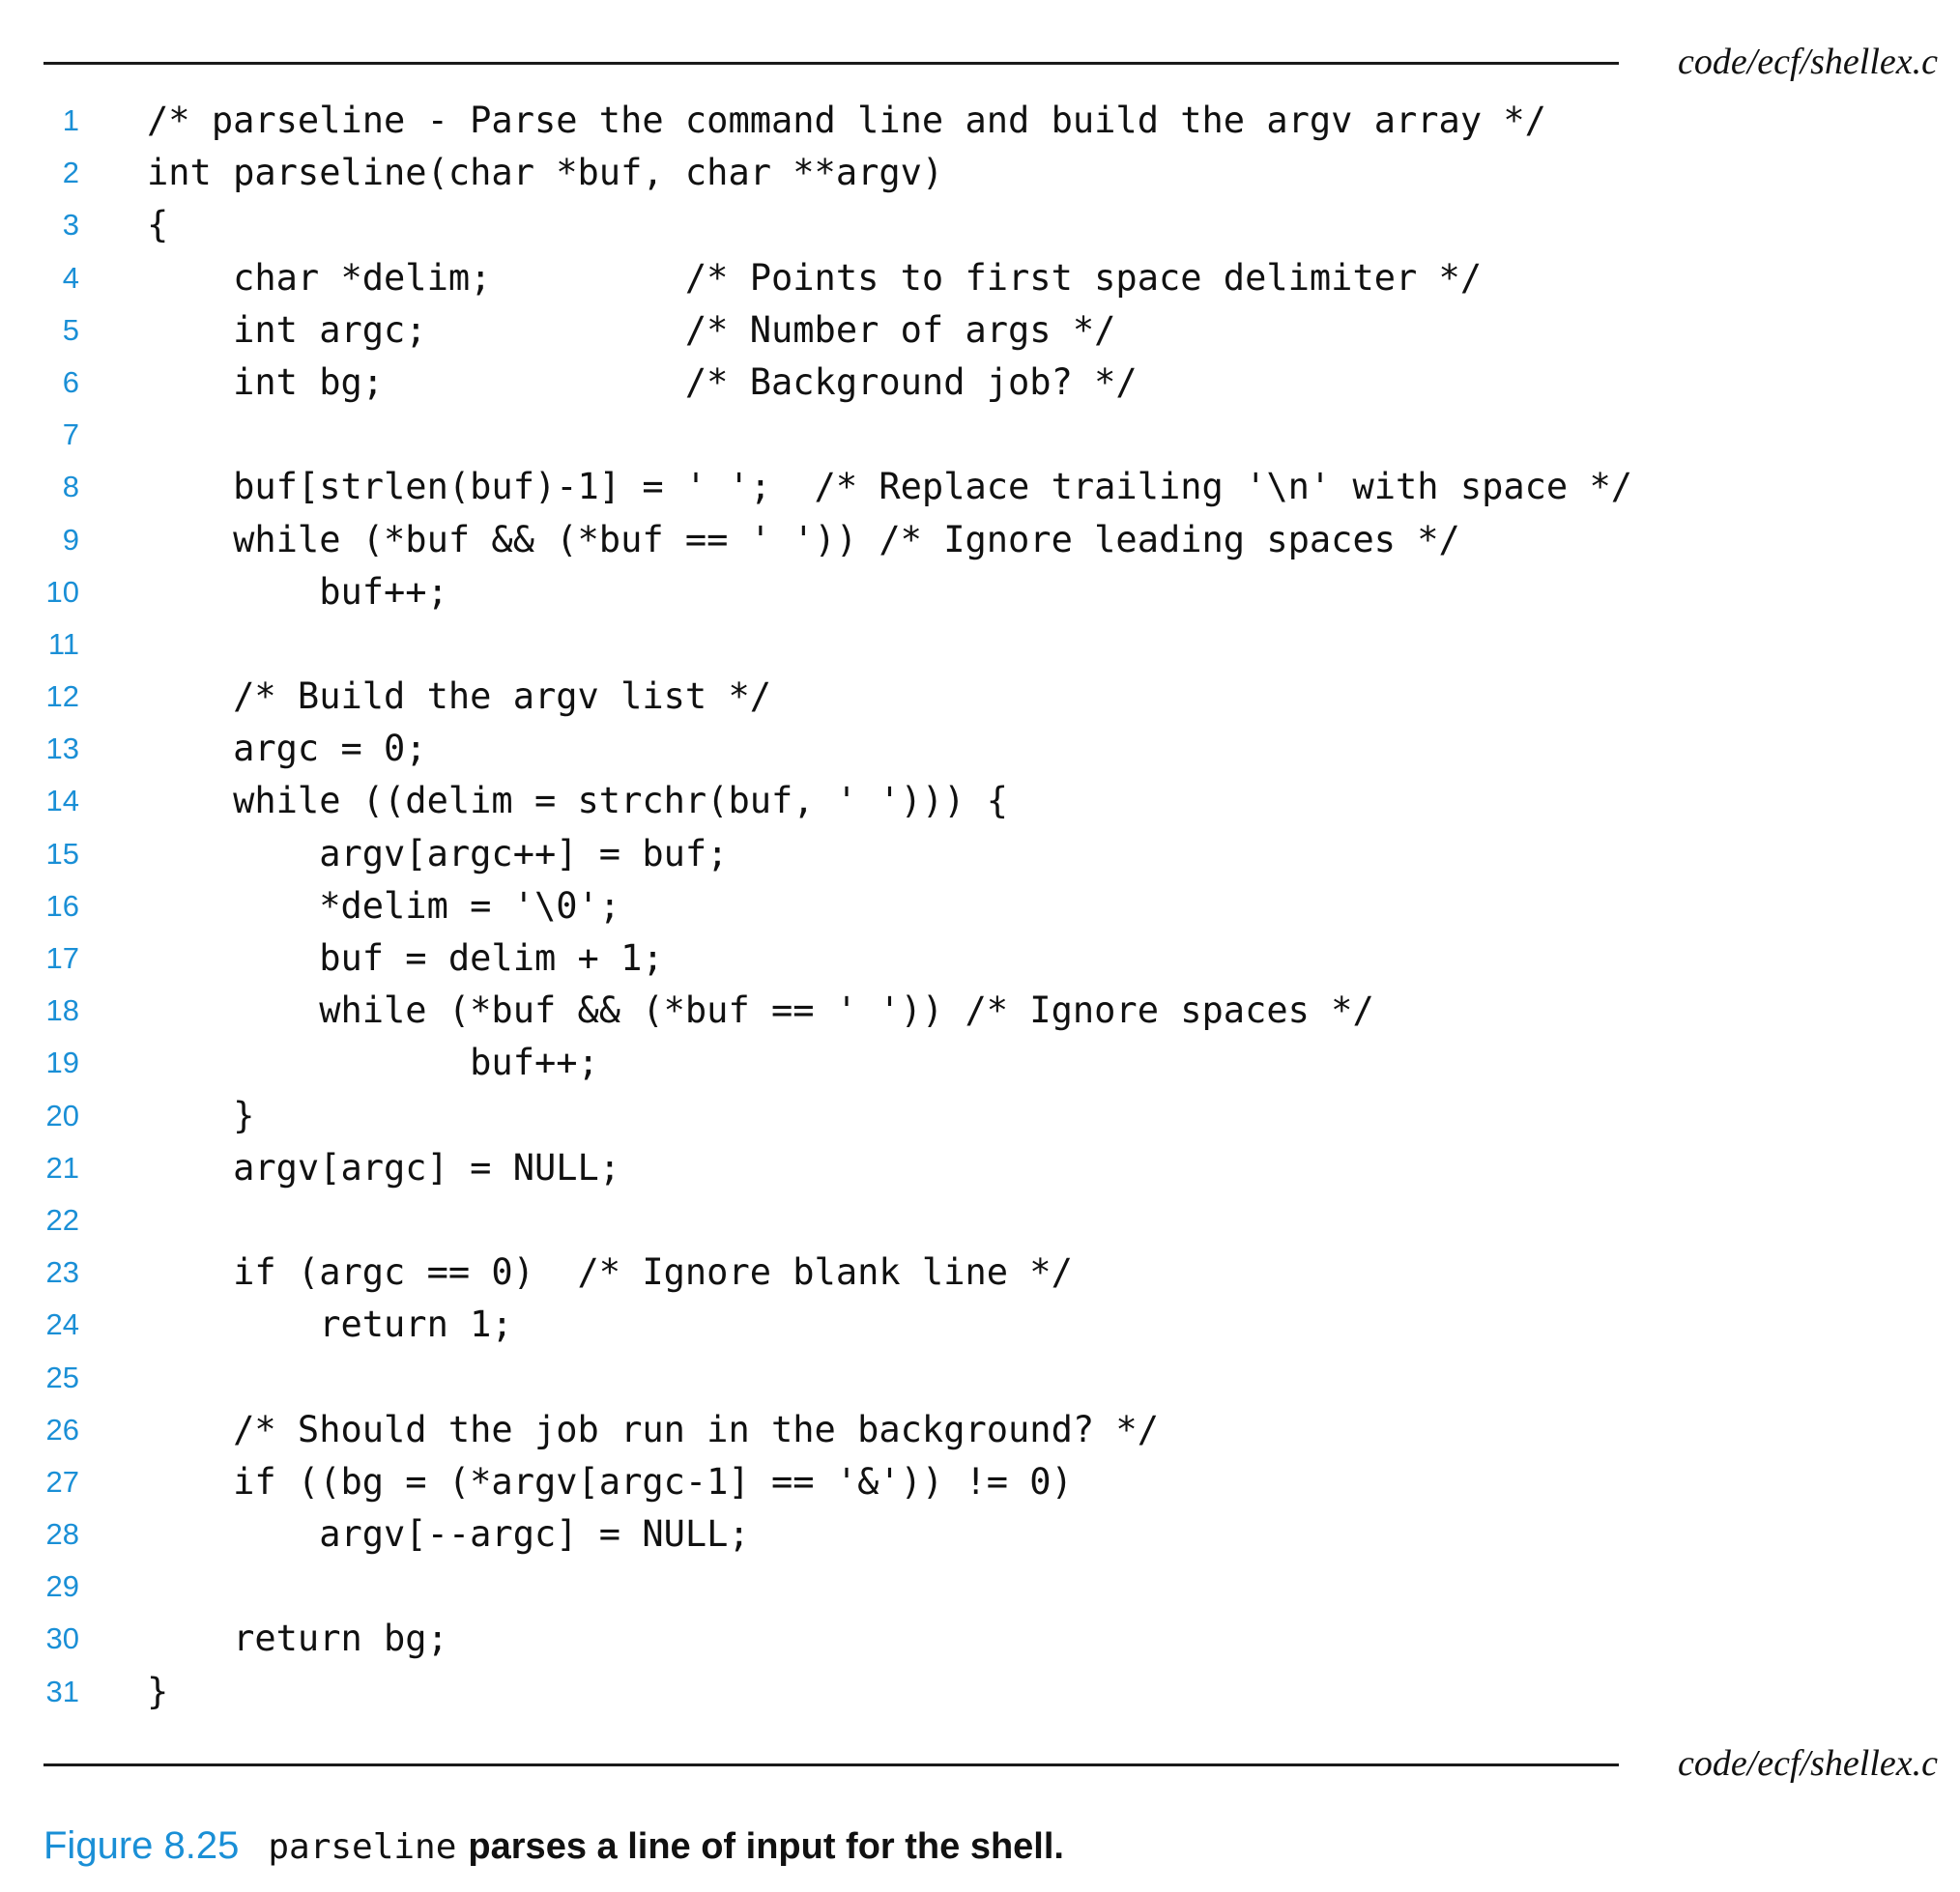 This screenshot has height=1892, width=1960. Describe the element at coordinates (545, 173) in the screenshot. I see `line-code-text: int parseline(char *buf, char **argv)` at that location.